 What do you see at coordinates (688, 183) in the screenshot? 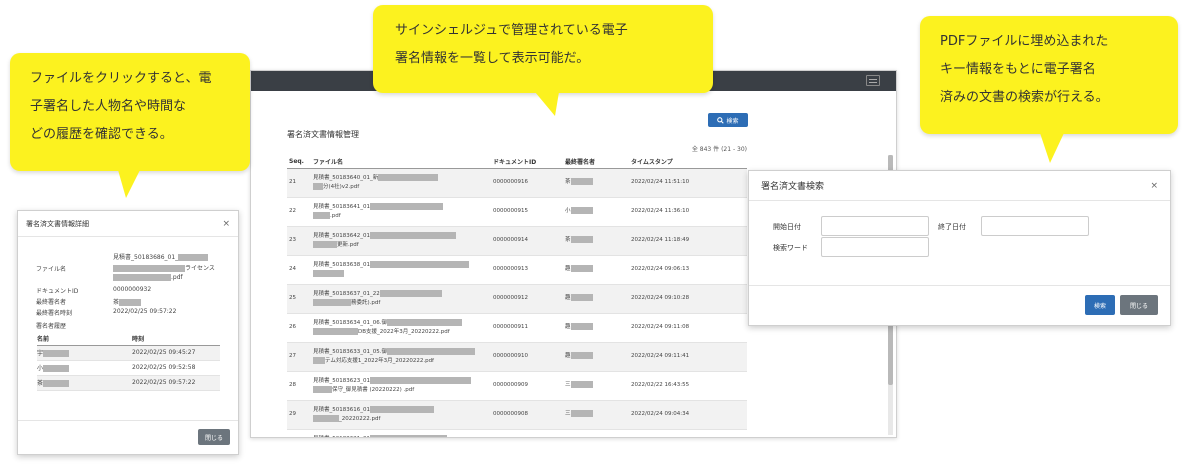
I see `row-timestamp: 2022/02/24 11:51:10` at bounding box center [688, 183].